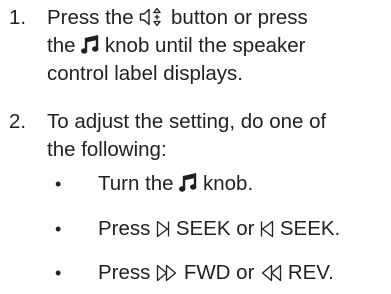  I want to click on bullet-text: Turn the knob., so click(176, 183).